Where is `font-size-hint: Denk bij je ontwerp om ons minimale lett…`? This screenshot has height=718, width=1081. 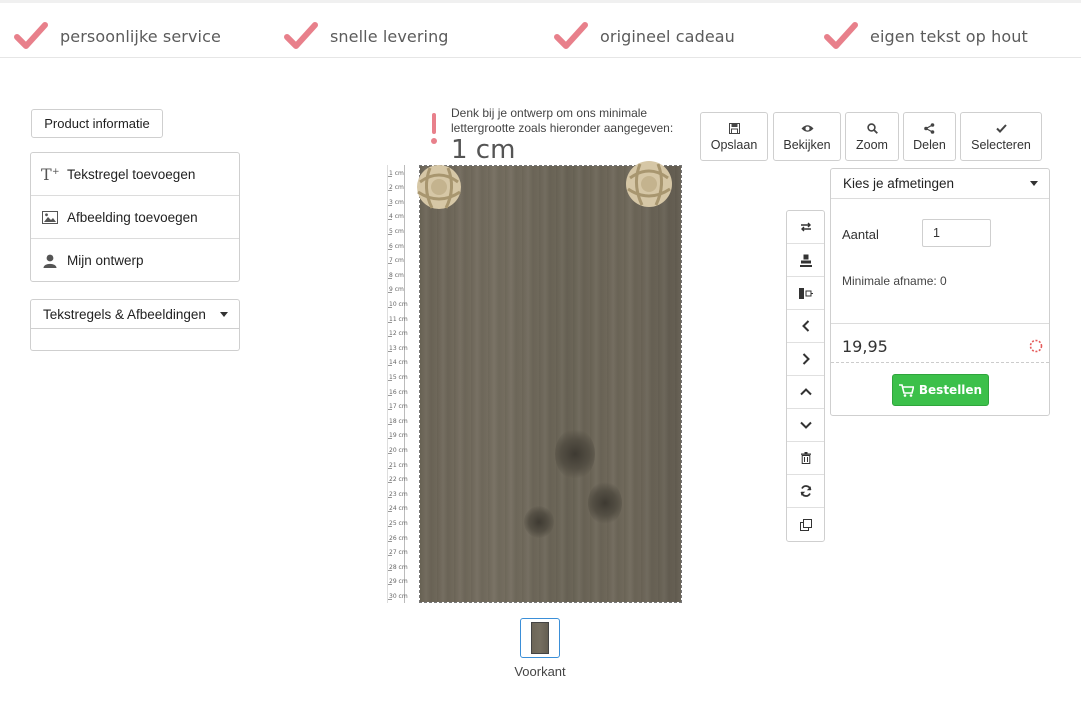
font-size-hint: Denk bij je ontwerp om ons minimale lett… is located at coordinates (571, 121).